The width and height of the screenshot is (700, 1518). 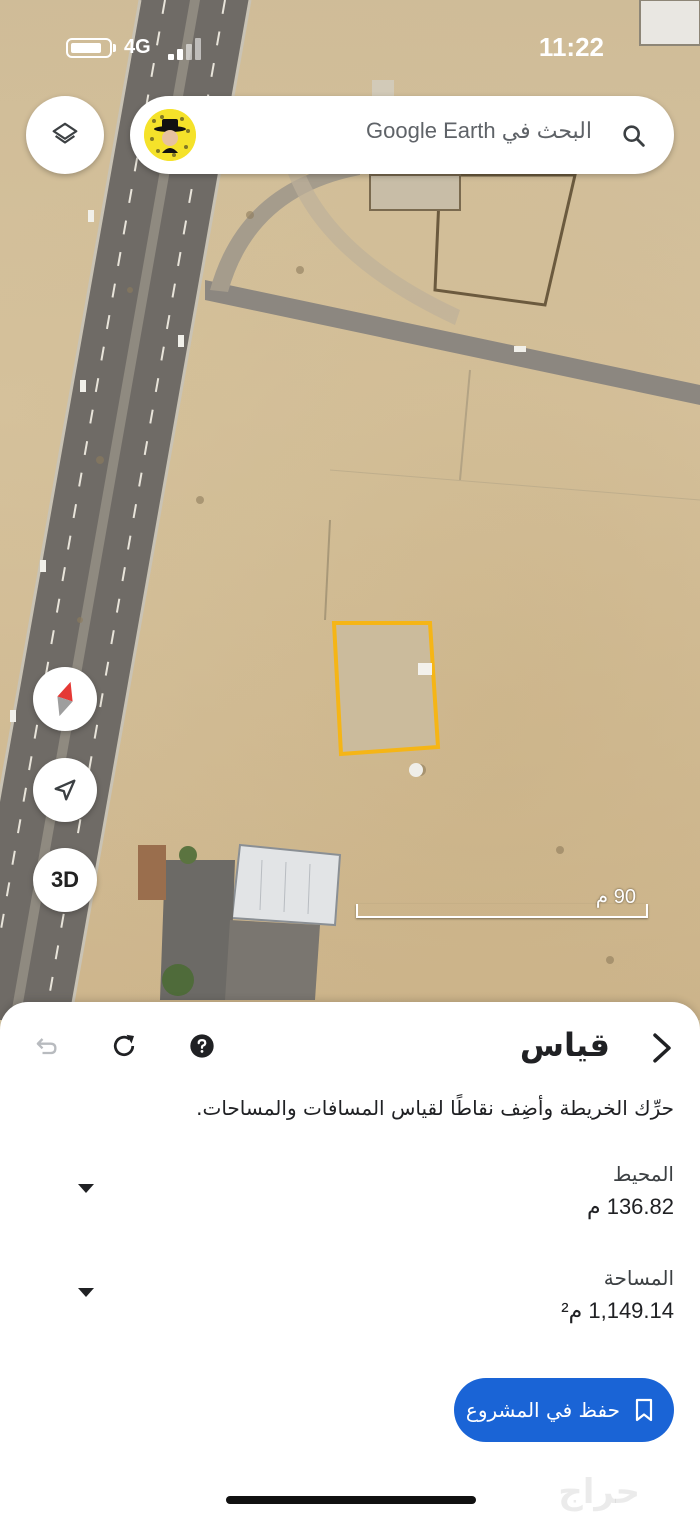 What do you see at coordinates (137, 47) in the screenshot?
I see `network-type: 4G` at bounding box center [137, 47].